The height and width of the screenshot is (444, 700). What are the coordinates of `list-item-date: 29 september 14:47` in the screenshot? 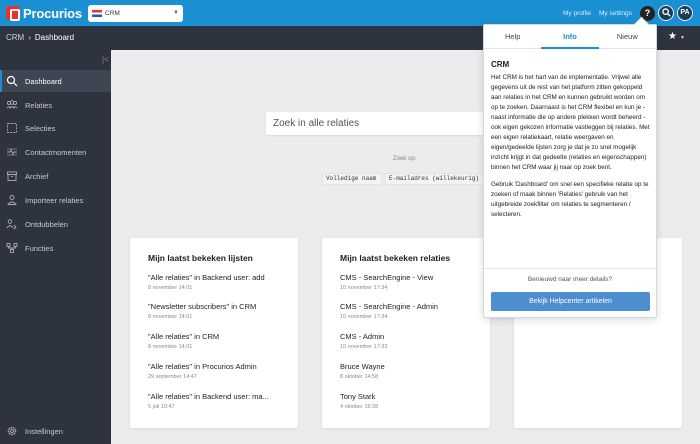 It's located at (172, 377).